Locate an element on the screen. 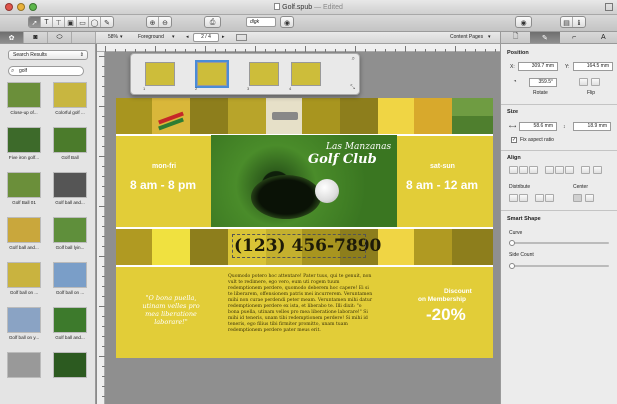  align-bottom-button is located at coordinates (569, 170).